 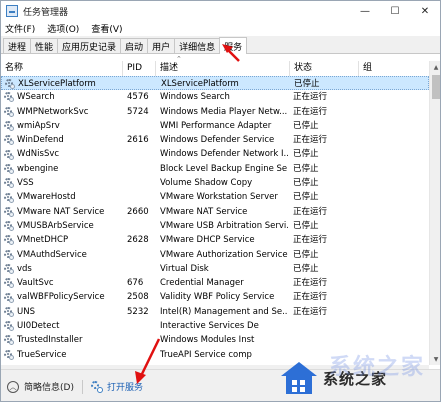 I want to click on service-name-cell: wmiApSrv, so click(x=63, y=126).